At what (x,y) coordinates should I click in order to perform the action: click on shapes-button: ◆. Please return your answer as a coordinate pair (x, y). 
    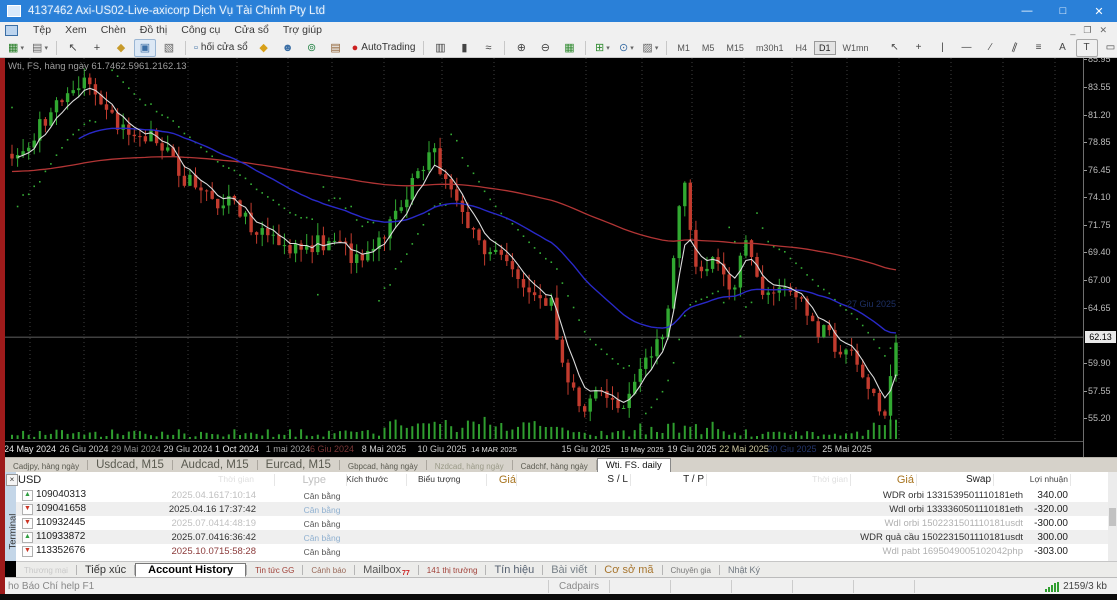
    Looking at the image, I should click on (121, 48).